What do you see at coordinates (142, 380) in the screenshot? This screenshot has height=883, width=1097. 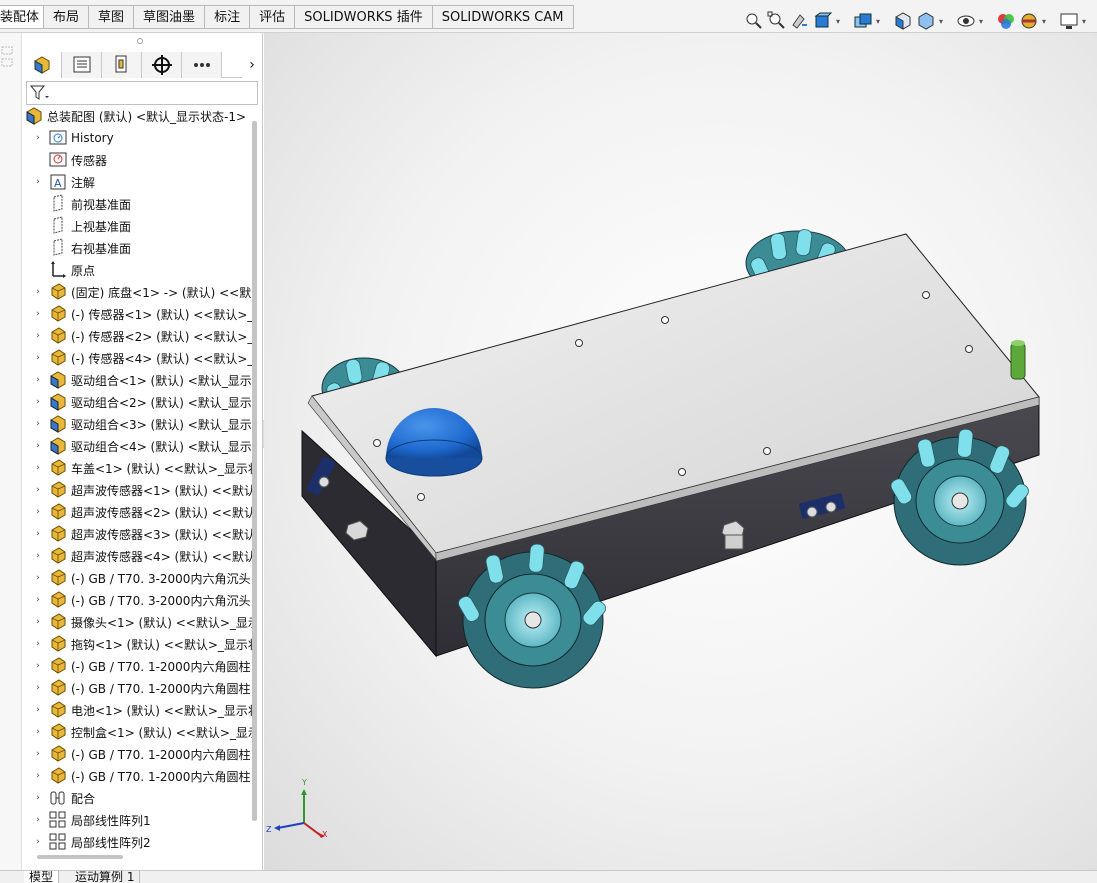 I see `tree-item: › 驱动组合<1> (默认) <默认_显示` at bounding box center [142, 380].